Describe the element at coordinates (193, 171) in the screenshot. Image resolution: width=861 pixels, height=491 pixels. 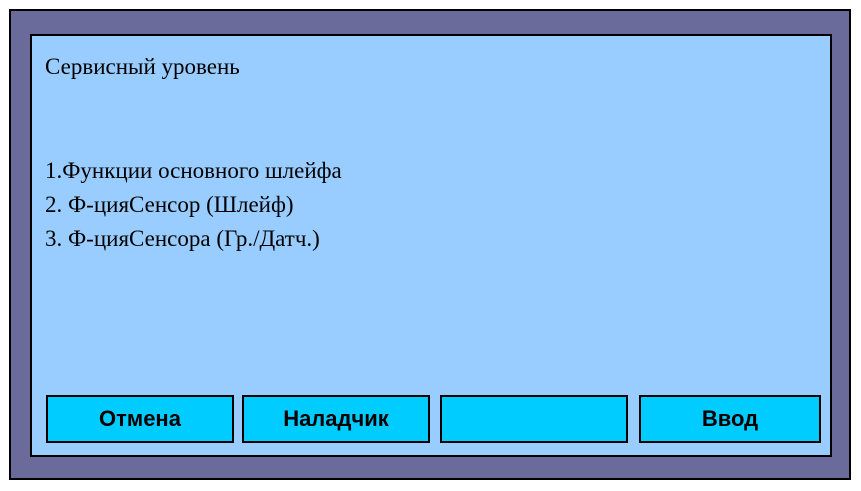
I see `menu-item-main-loop-functions: 1.Функции основного шлейфа` at that location.